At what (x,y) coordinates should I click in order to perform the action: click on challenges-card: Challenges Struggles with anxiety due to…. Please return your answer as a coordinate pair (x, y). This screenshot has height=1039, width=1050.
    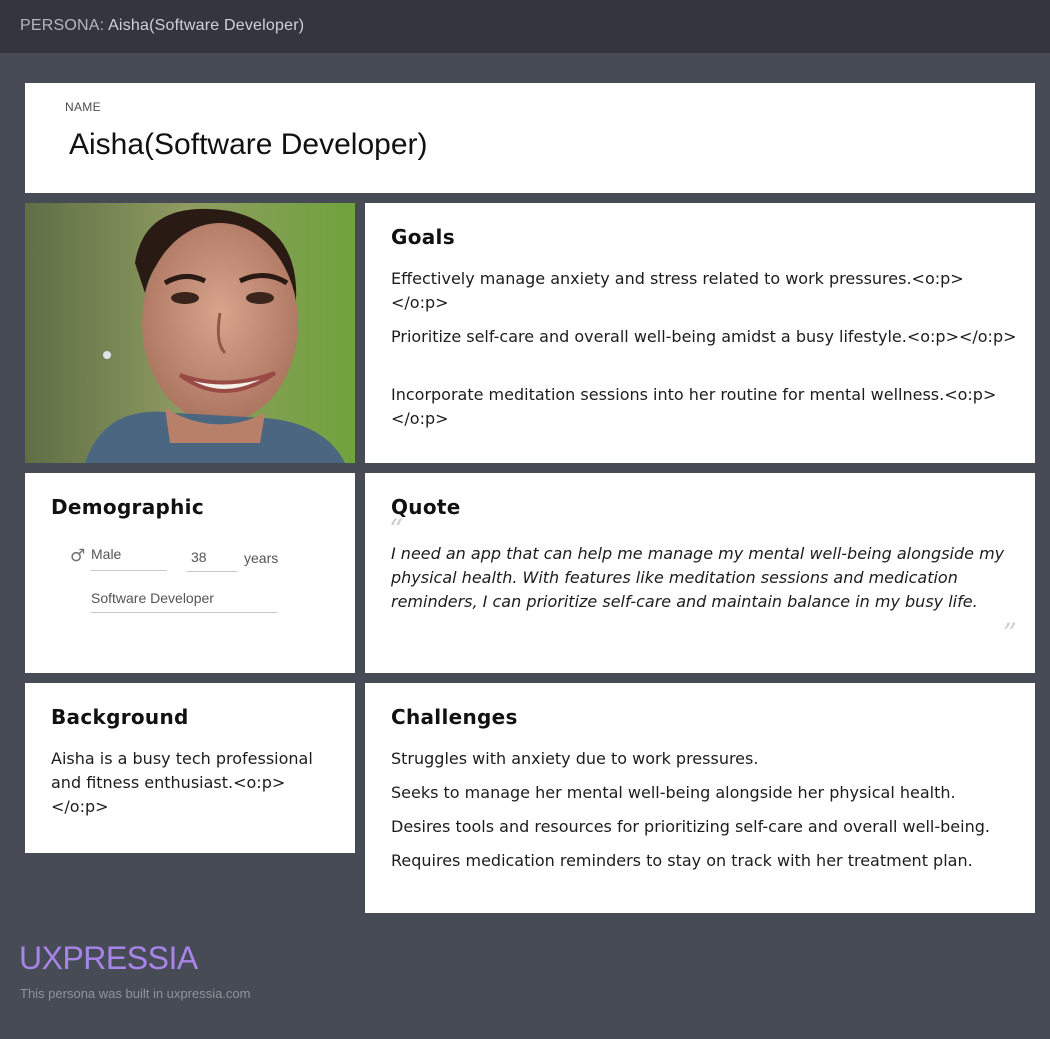
    Looking at the image, I should click on (700, 798).